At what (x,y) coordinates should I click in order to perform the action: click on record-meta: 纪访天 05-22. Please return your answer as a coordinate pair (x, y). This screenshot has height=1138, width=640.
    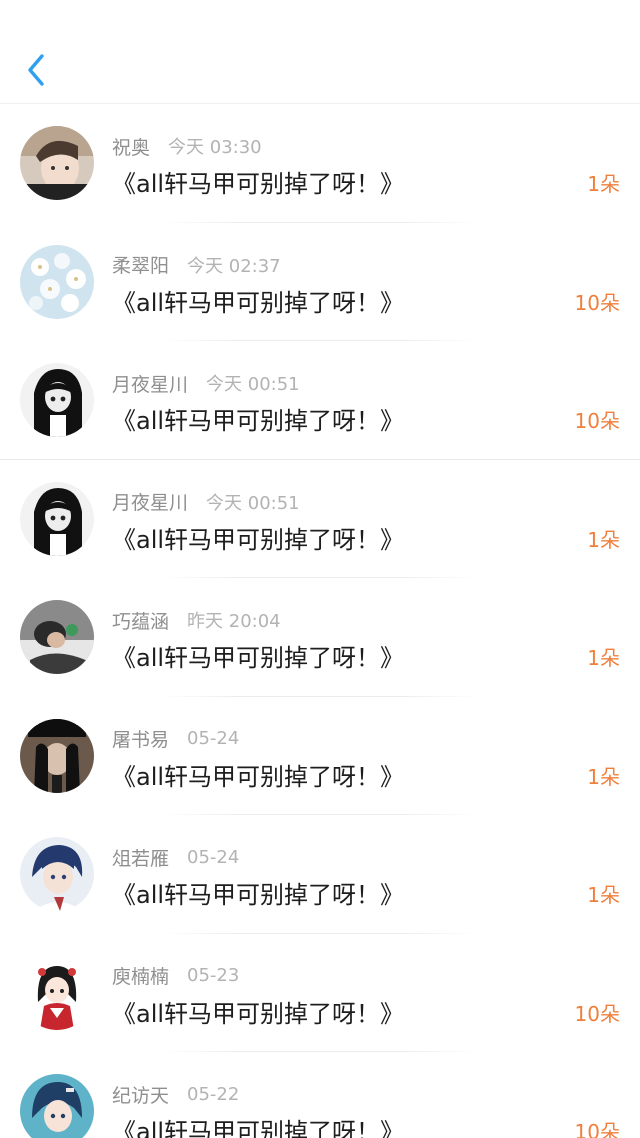
    Looking at the image, I should click on (175, 1094).